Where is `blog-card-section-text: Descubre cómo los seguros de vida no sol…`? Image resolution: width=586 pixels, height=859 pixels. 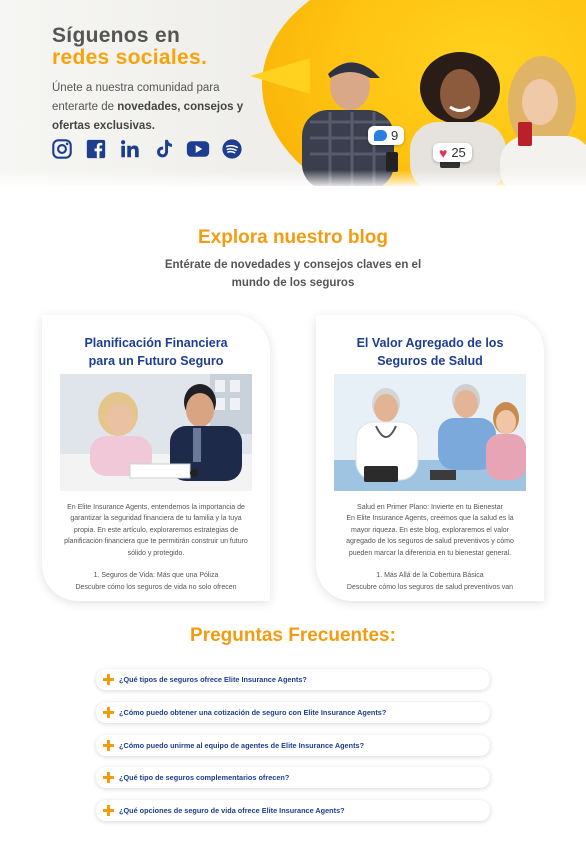
blog-card-section-text: Descubre cómo los seguros de vida no sol… is located at coordinates (156, 587).